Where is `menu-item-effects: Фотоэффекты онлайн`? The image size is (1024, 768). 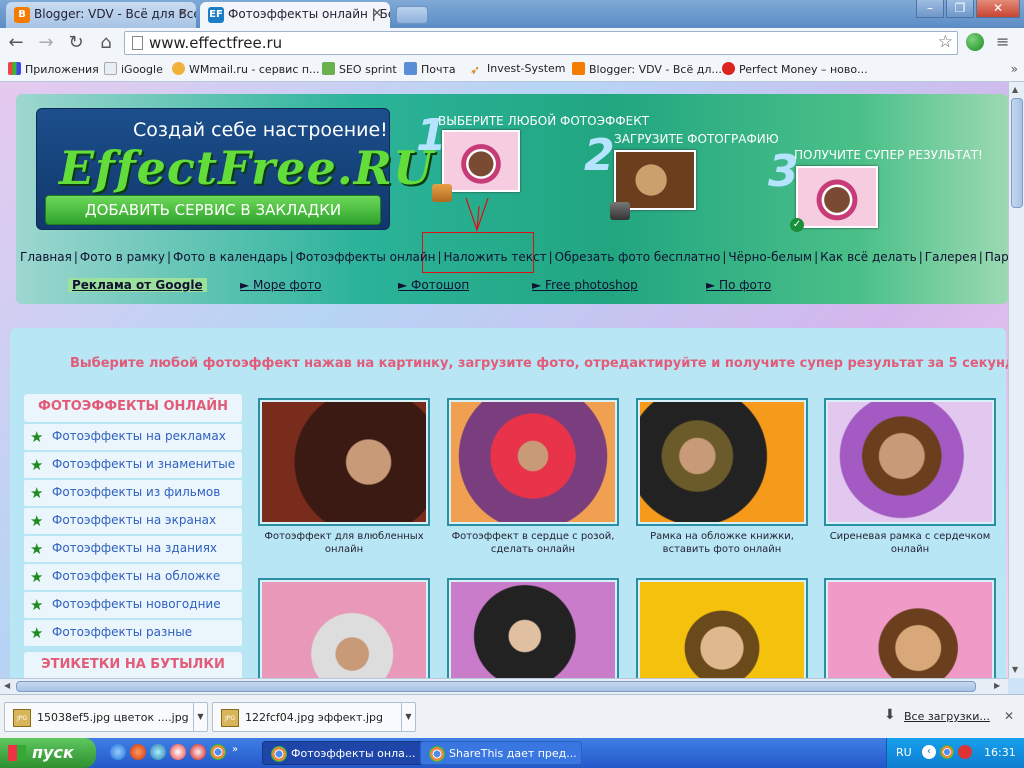 menu-item-effects: Фотоэффекты онлайн is located at coordinates (366, 257).